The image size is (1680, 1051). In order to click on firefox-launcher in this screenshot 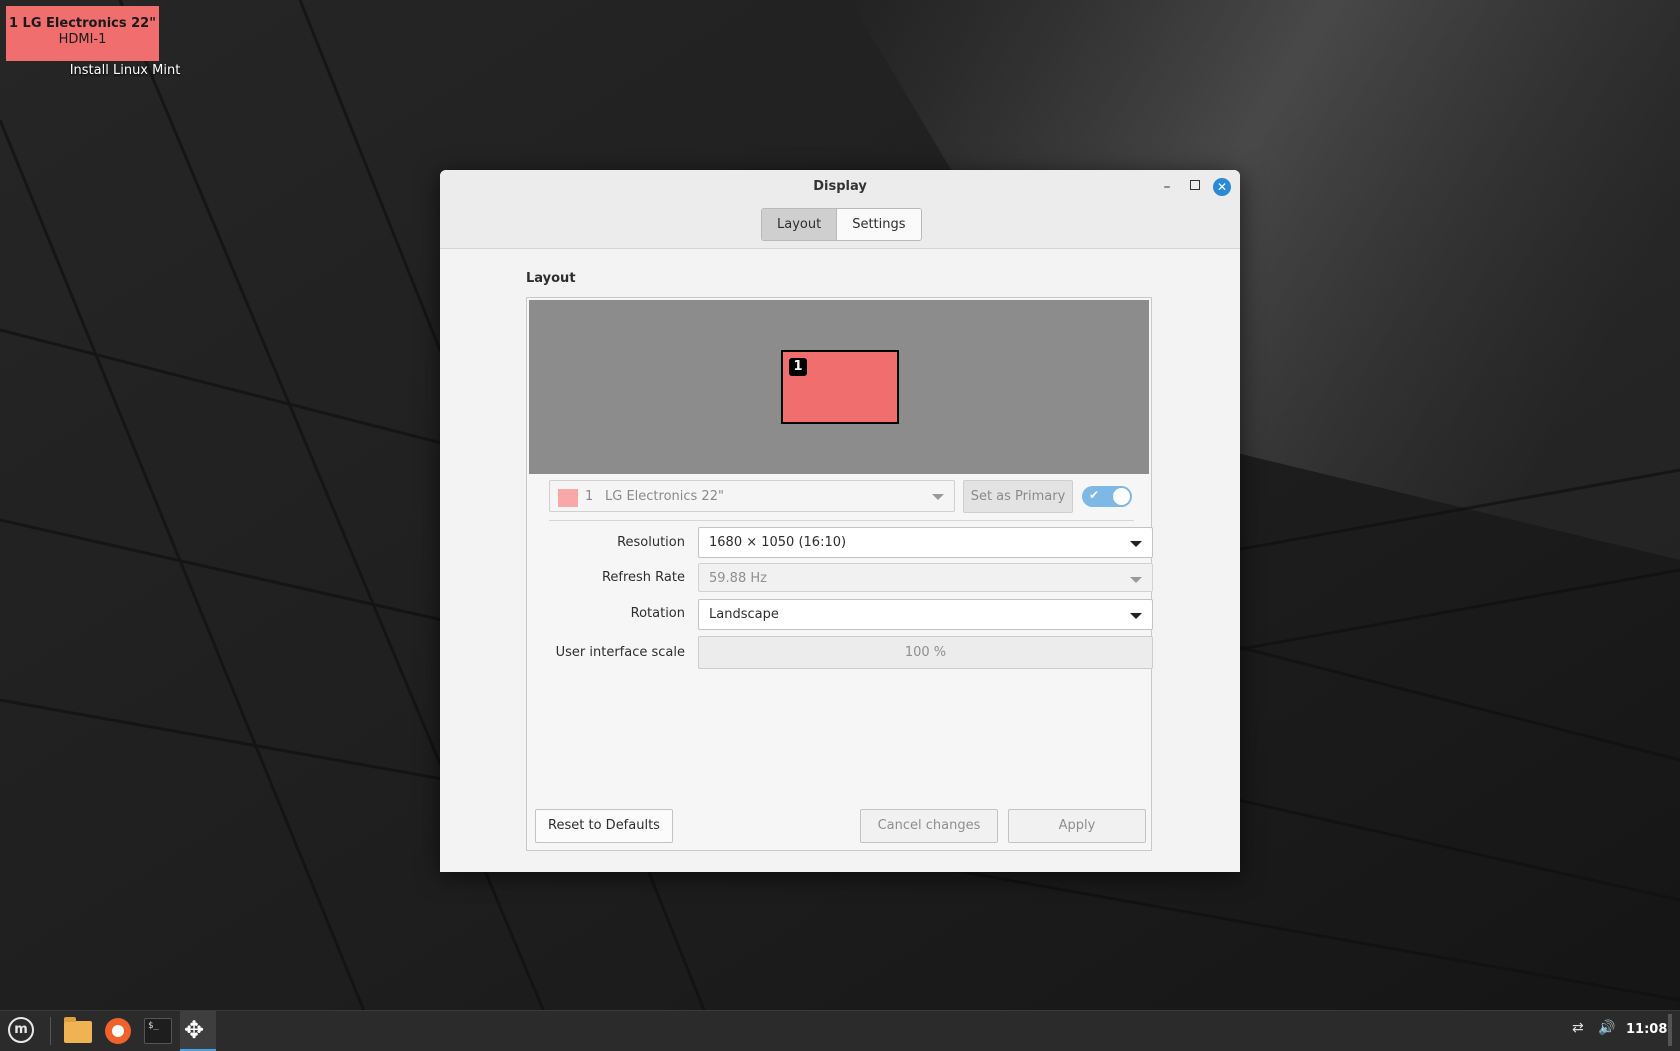, I will do `click(118, 1031)`.